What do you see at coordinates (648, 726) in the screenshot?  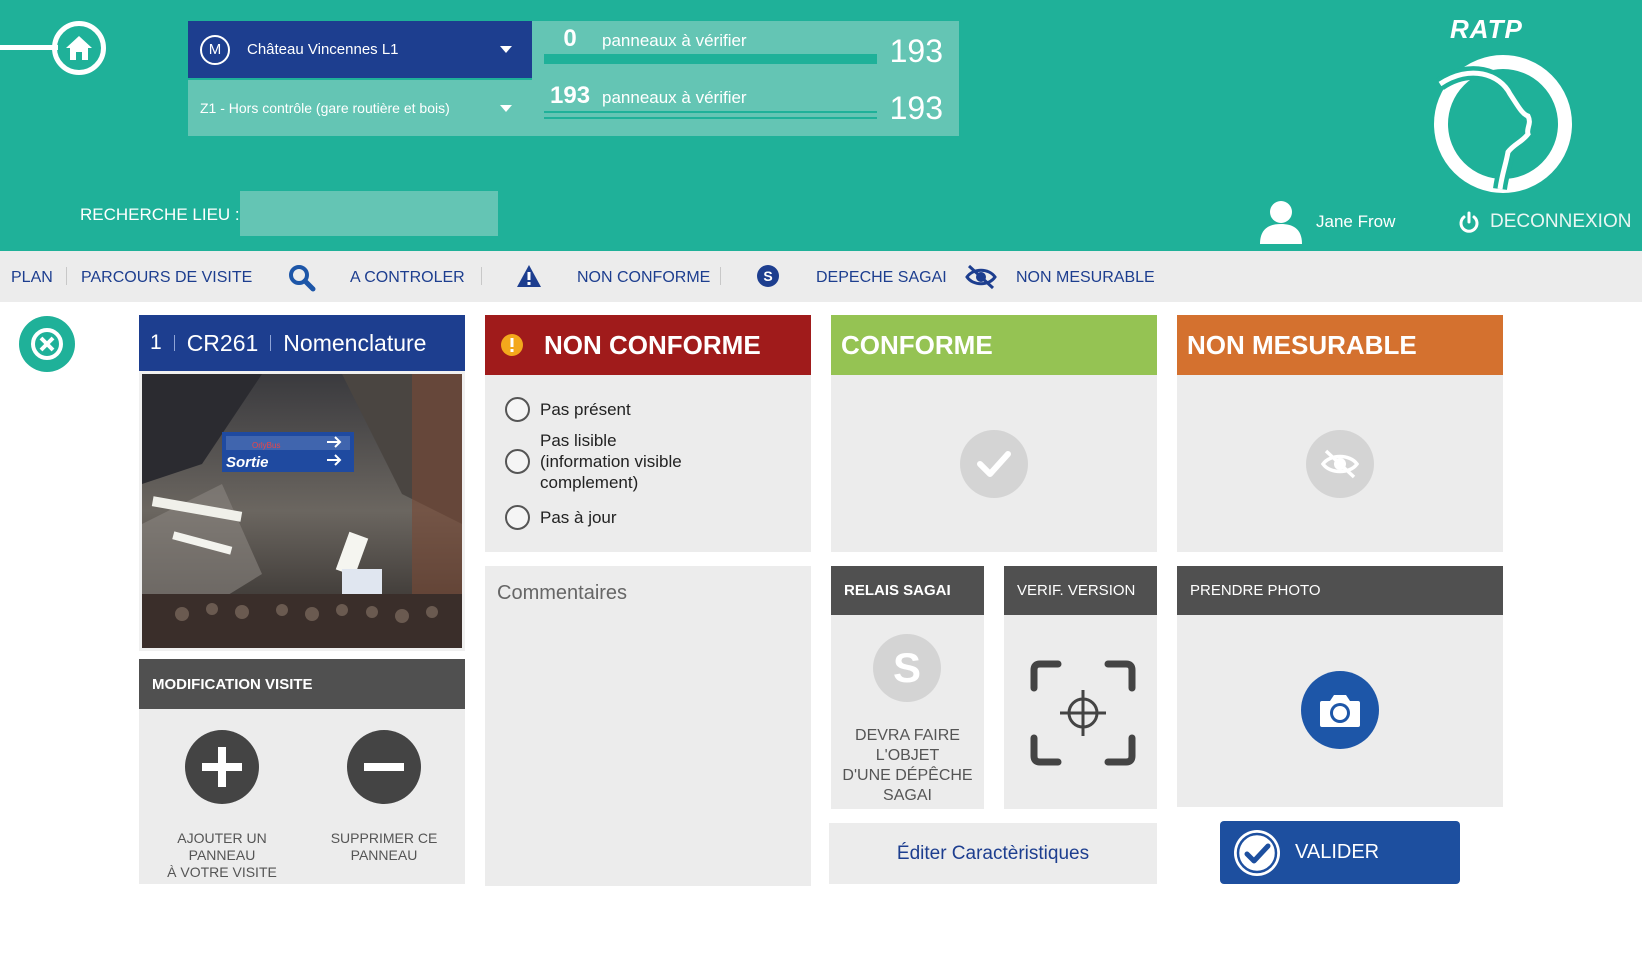 I see `comment-field` at bounding box center [648, 726].